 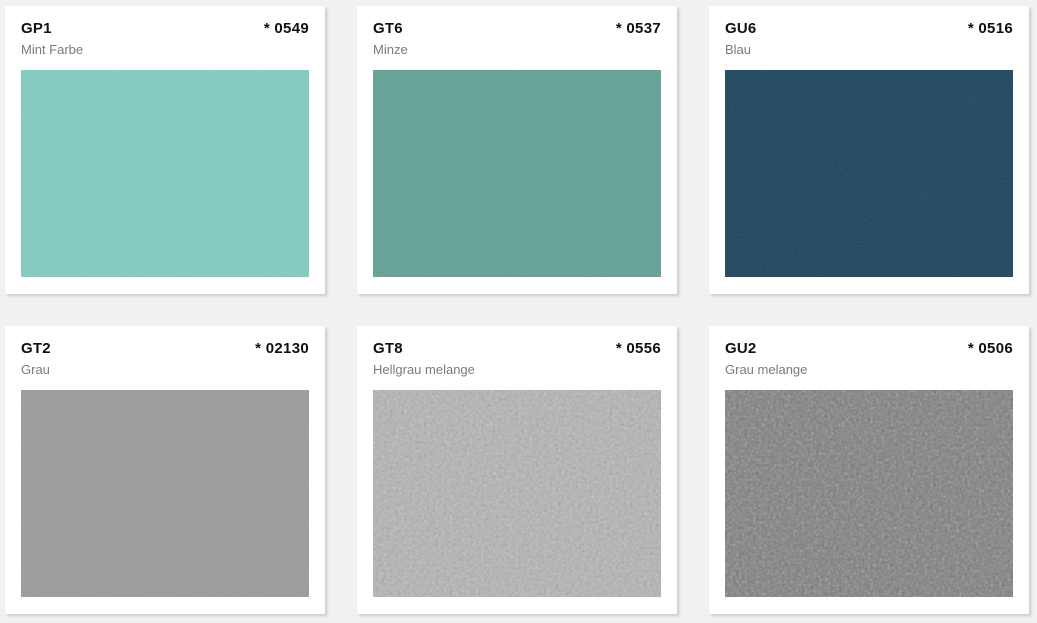 What do you see at coordinates (286, 28) in the screenshot?
I see `swatch-number: * 0549` at bounding box center [286, 28].